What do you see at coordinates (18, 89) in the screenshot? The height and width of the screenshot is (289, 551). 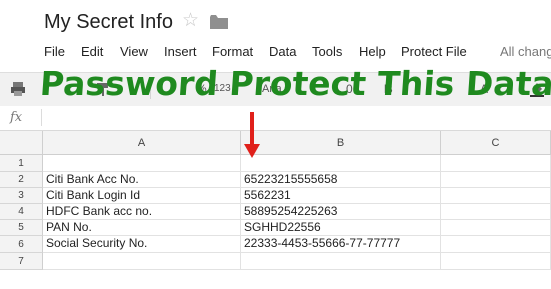 I see `print-icon` at bounding box center [18, 89].